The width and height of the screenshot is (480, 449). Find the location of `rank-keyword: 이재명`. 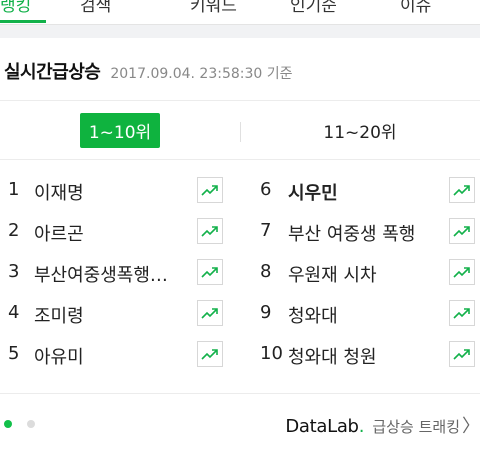

rank-keyword: 이재명 is located at coordinates (59, 192).